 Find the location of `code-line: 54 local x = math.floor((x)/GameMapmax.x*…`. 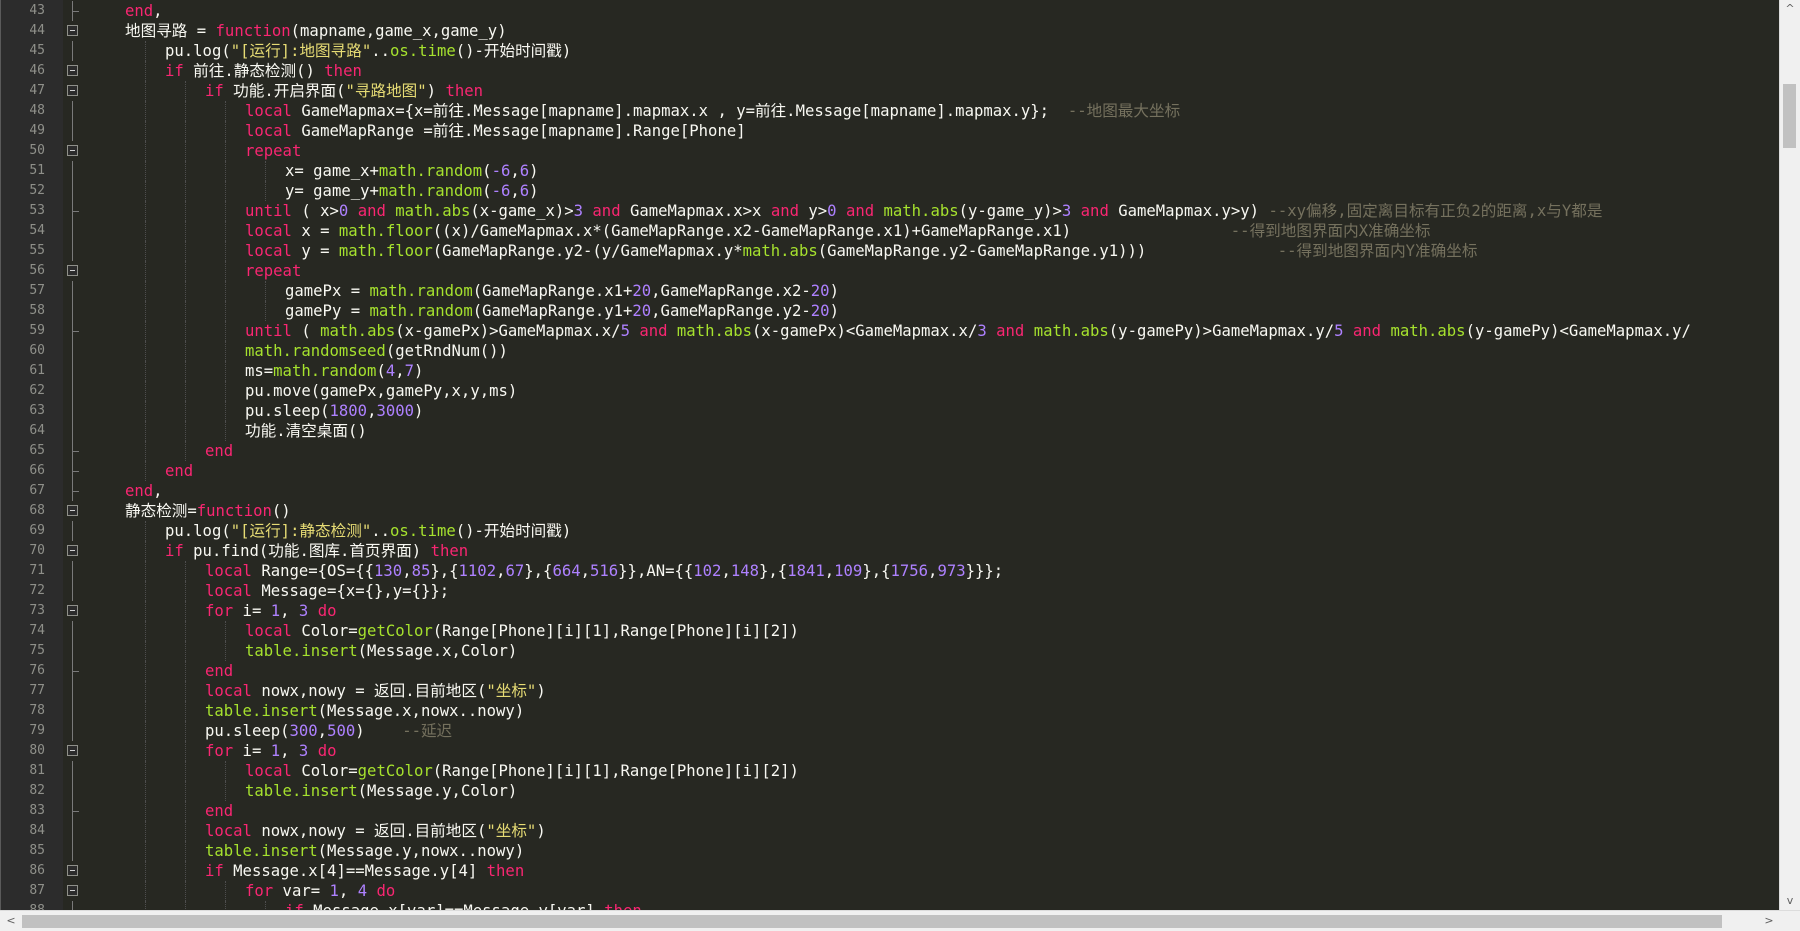

code-line: 54 local x = math.floor((x)/GameMapmax.x*… is located at coordinates (891, 231).